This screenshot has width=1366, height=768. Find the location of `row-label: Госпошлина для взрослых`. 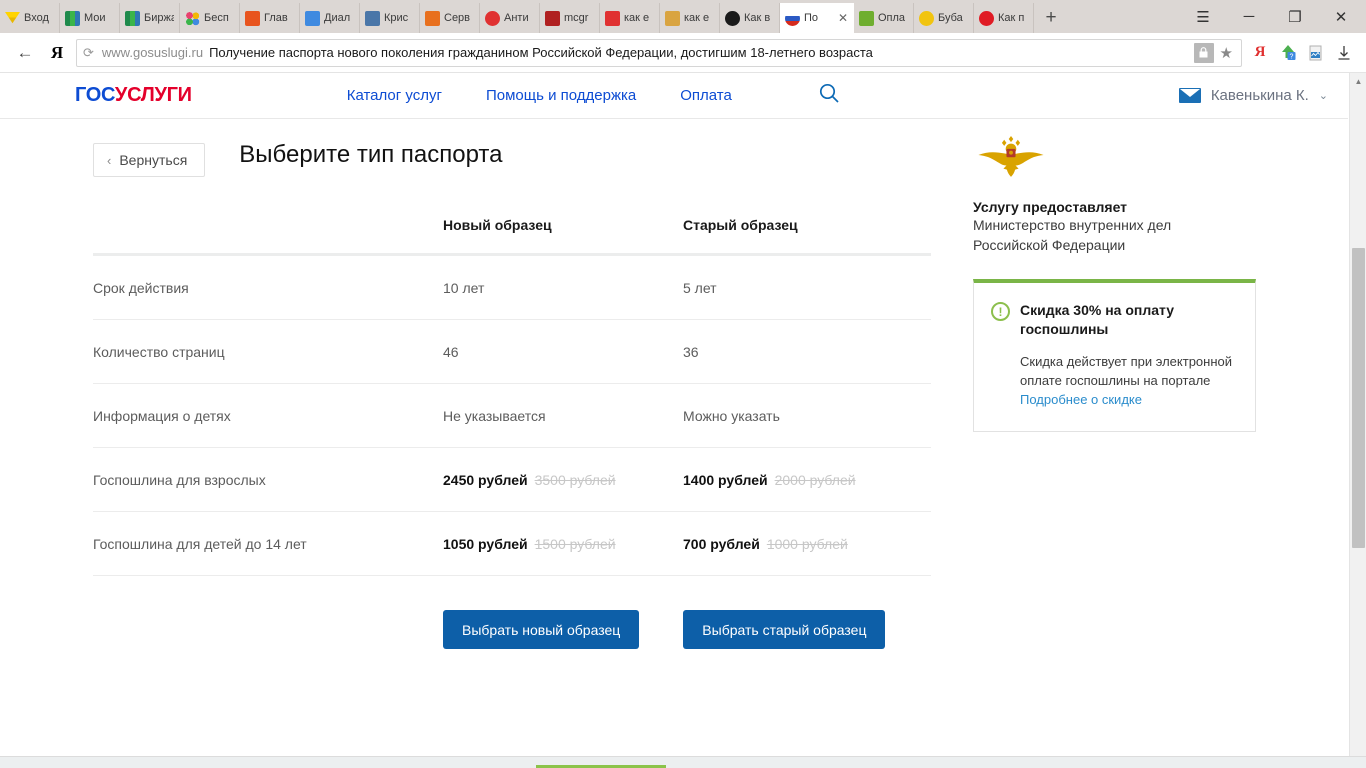

row-label: Госпошлина для взрослых is located at coordinates (268, 479).